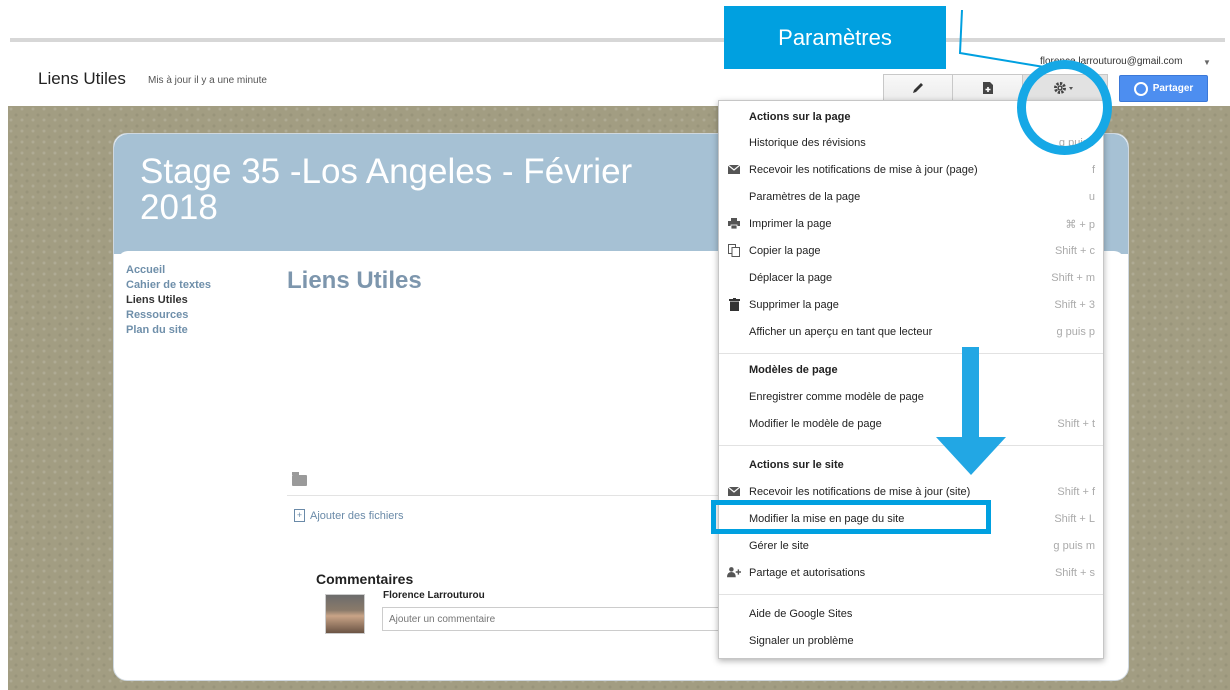  I want to click on page-heading: Liens Utiles, so click(354, 280).